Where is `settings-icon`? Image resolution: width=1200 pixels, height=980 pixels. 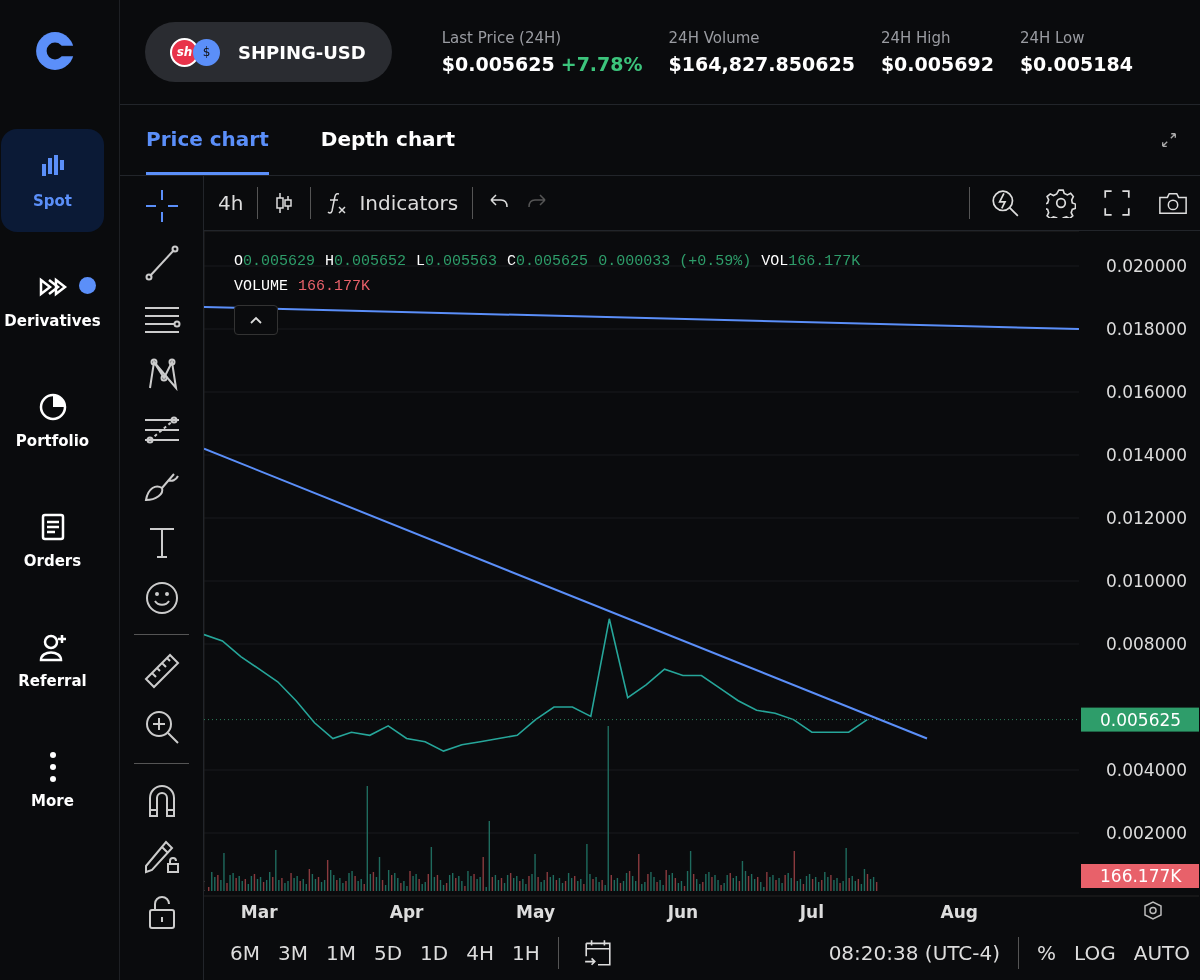
settings-icon is located at coordinates (1061, 203).